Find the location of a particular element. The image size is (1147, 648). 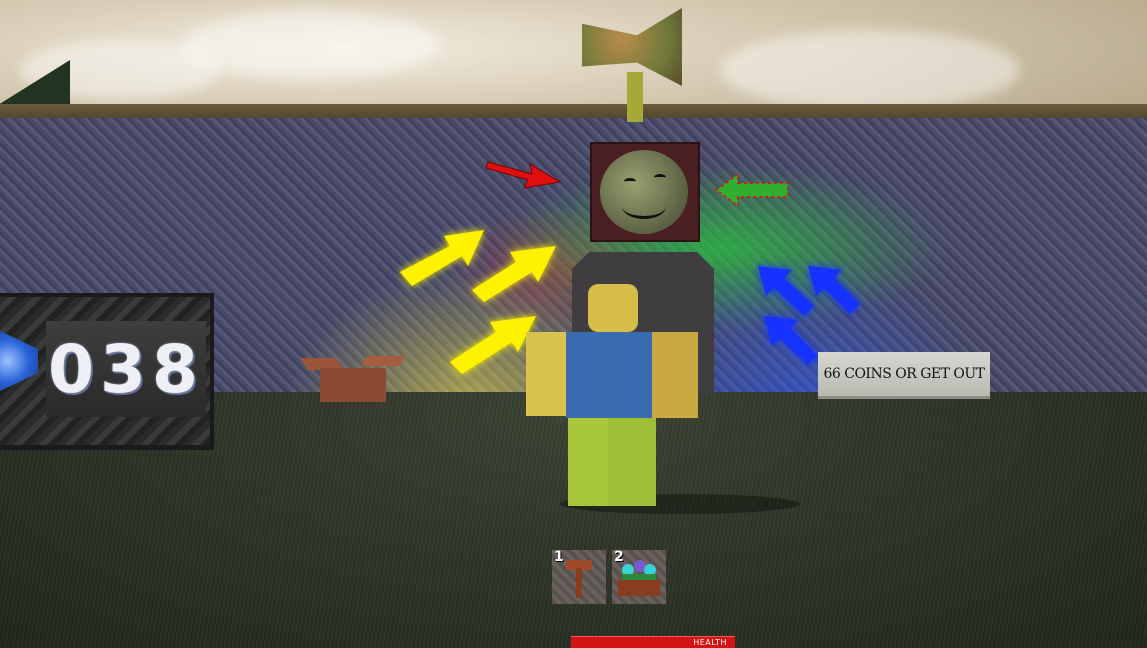

coins-sign-text: 66 COINS OR GET OUT is located at coordinates (904, 374).